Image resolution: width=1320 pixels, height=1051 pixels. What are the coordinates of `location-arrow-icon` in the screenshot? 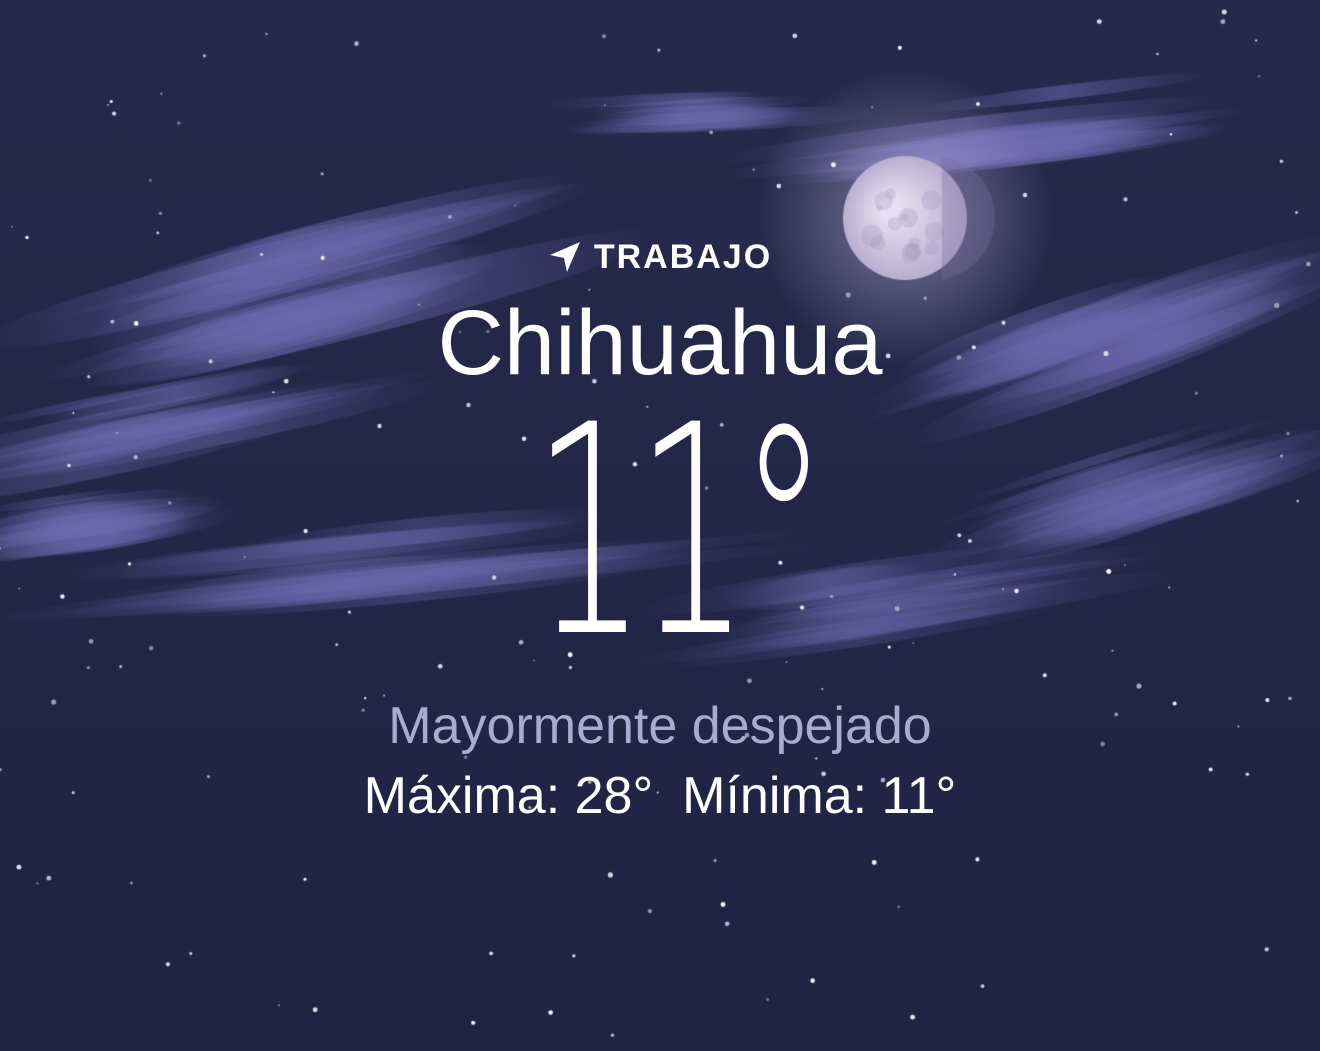 It's located at (564, 257).